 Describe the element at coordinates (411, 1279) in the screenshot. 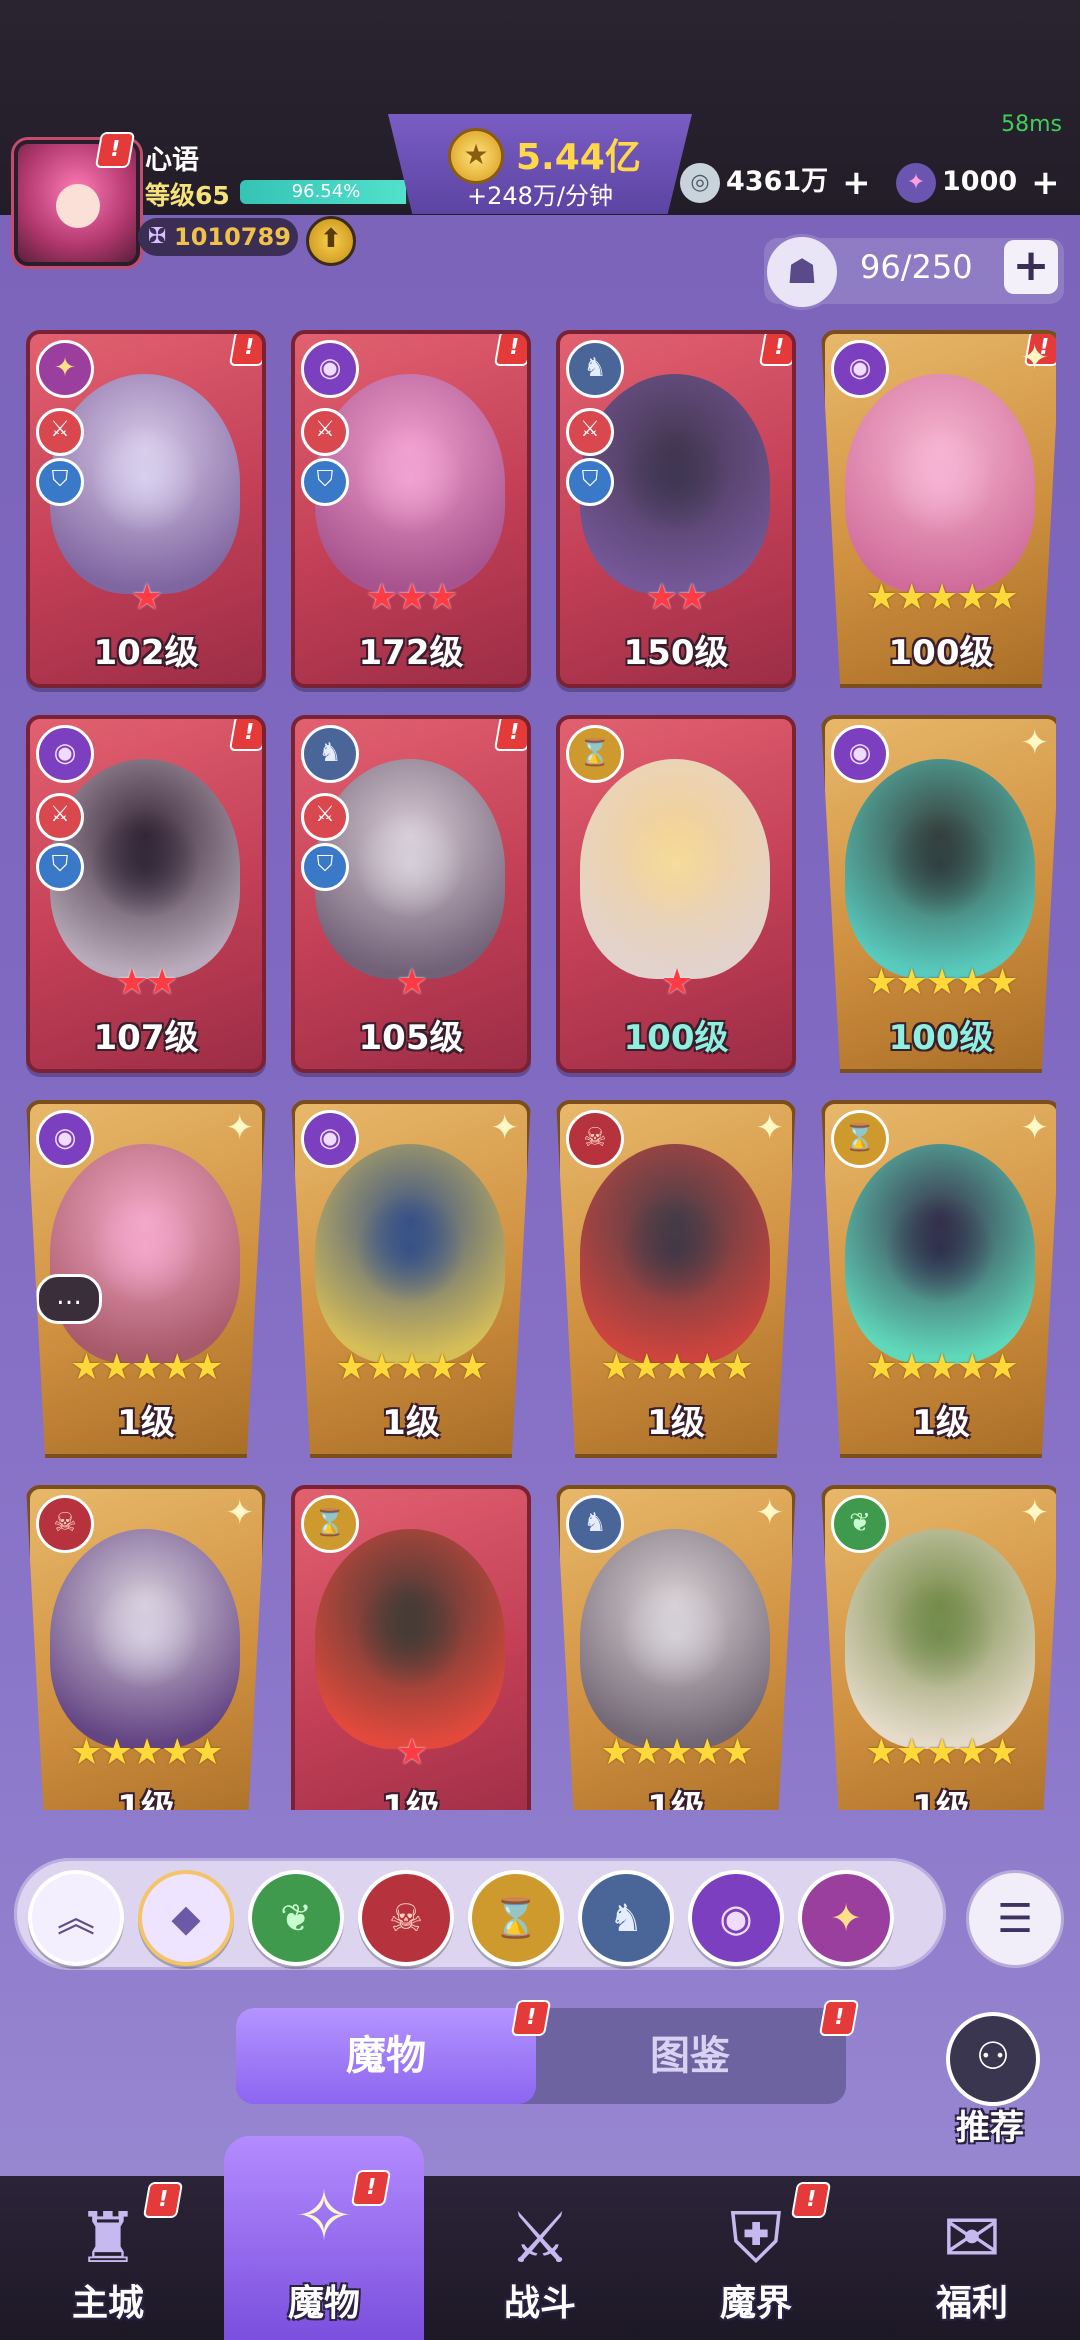

I see `monster-card: ◉ ✦ ★★★★★ 1级` at that location.